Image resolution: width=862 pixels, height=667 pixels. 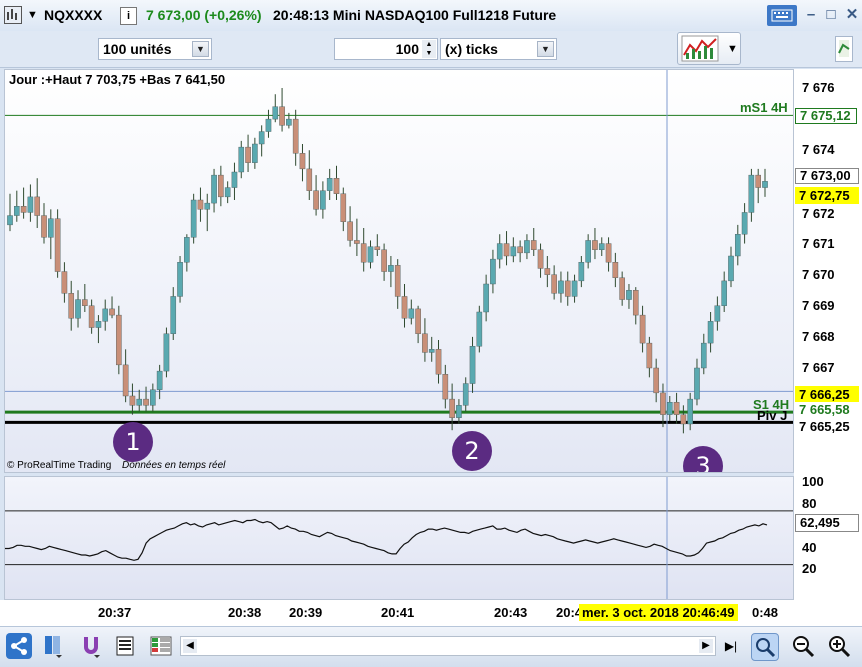 What do you see at coordinates (32, 15) in the screenshot?
I see `symbol-dropdown-arrow: ▼` at bounding box center [32, 15].